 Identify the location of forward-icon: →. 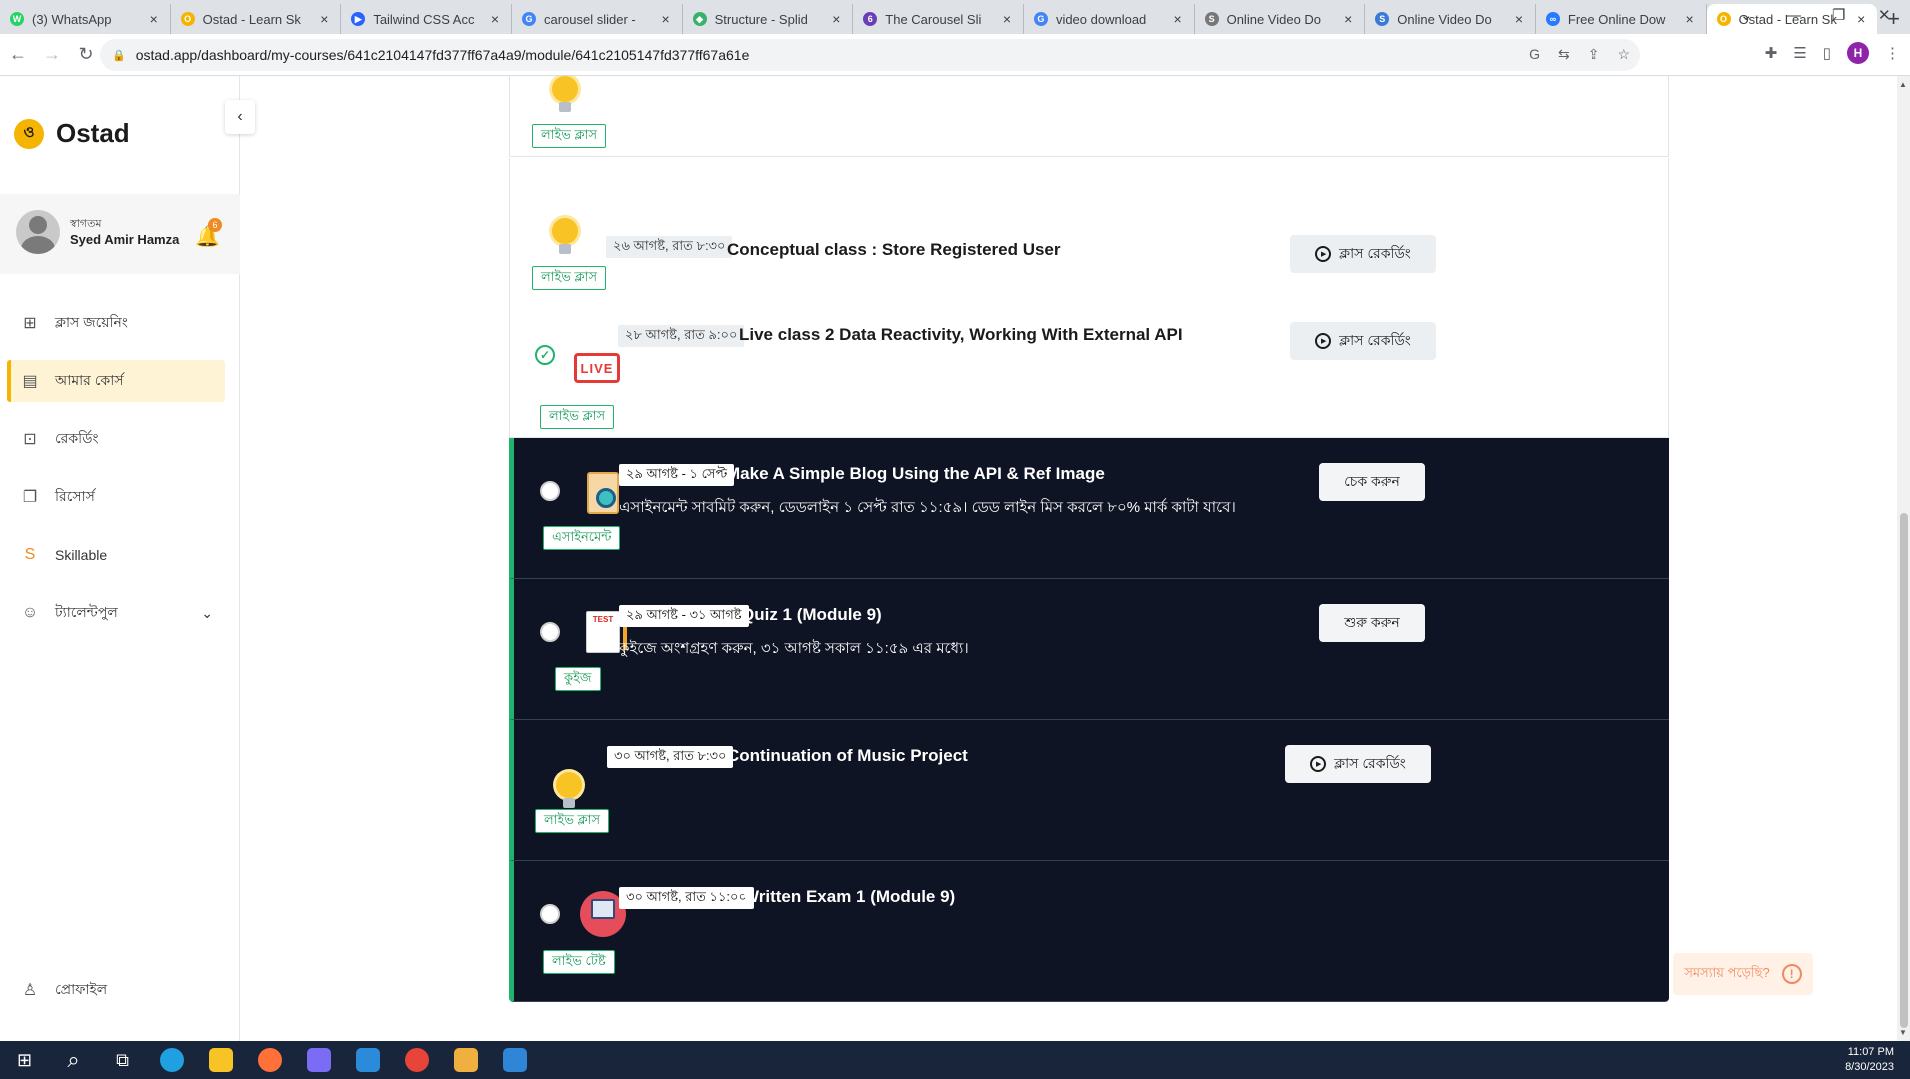
(52, 55).